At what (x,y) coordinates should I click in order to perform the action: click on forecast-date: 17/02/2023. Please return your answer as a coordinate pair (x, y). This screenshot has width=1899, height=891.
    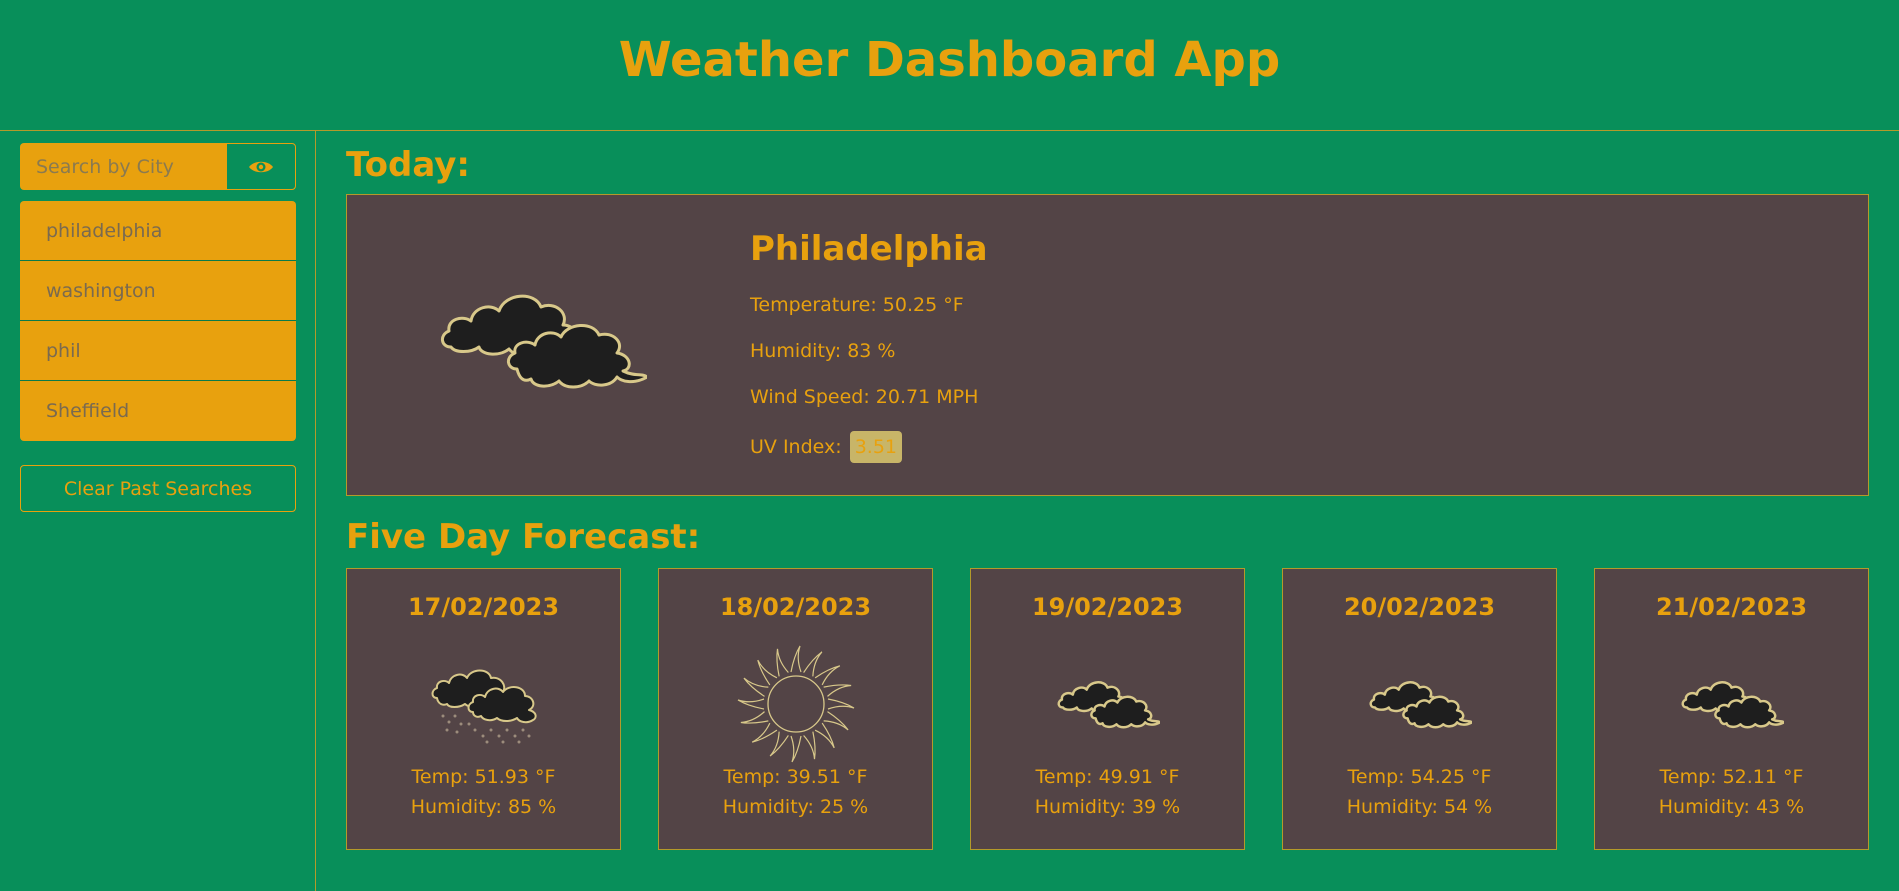
    Looking at the image, I should click on (483, 607).